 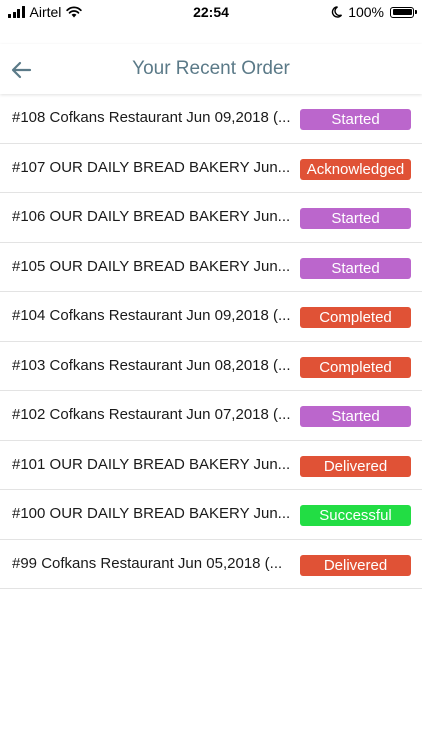 What do you see at coordinates (337, 12) in the screenshot?
I see `moon-icon` at bounding box center [337, 12].